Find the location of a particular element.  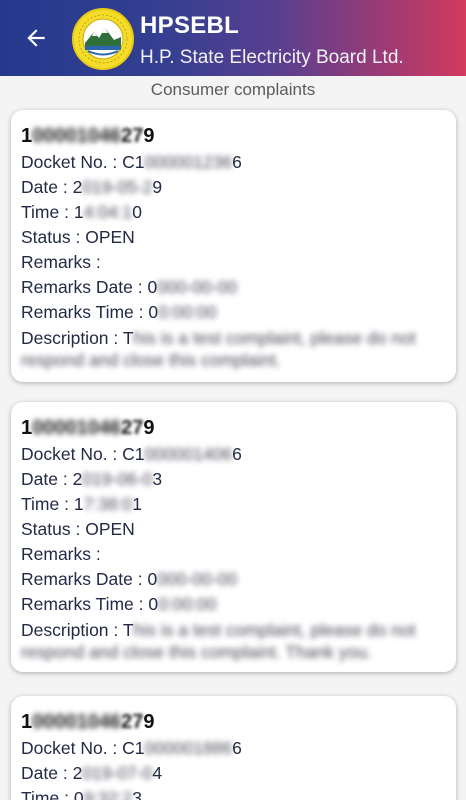

time-row: Time : 09:32:23 is located at coordinates (81, 794).